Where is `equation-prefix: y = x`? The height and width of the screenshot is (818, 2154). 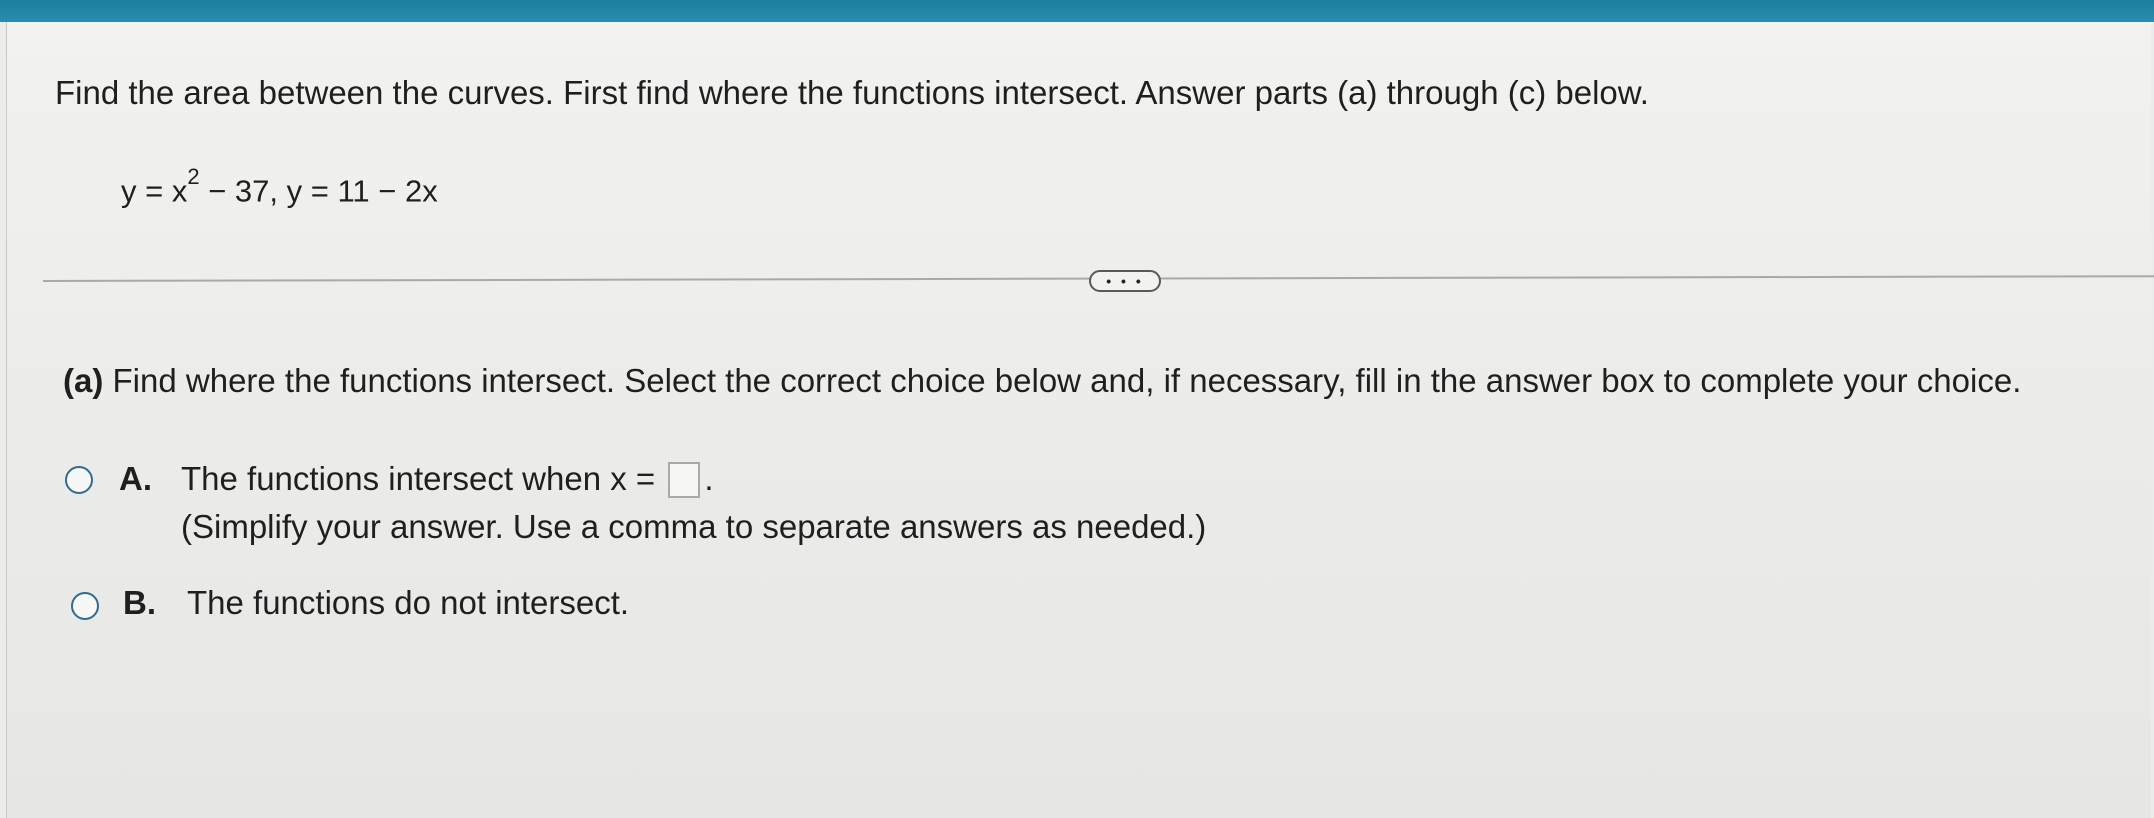 equation-prefix: y = x is located at coordinates (154, 191).